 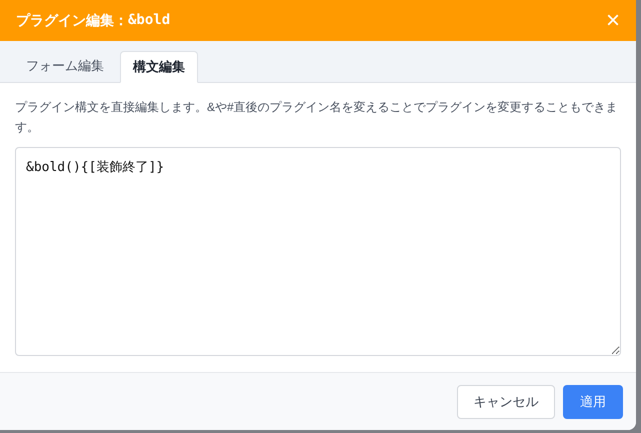 What do you see at coordinates (506, 401) in the screenshot?
I see `cancel-button: キャンセル` at bounding box center [506, 401].